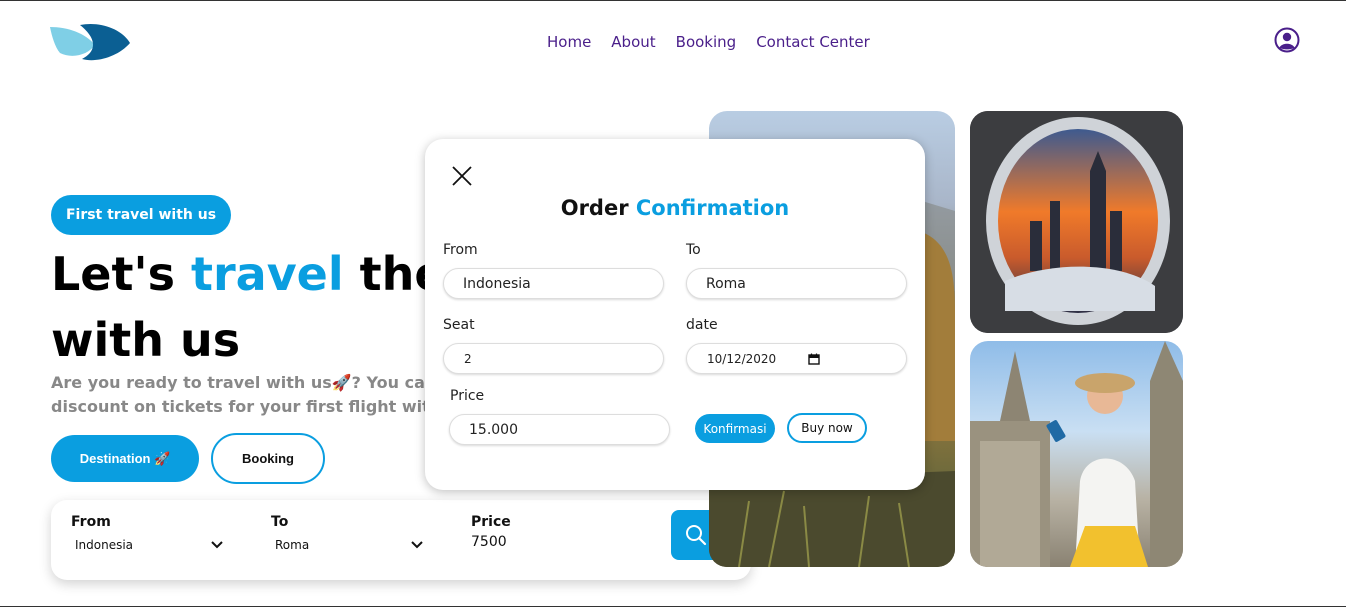 The height and width of the screenshot is (607, 1346). Describe the element at coordinates (1076, 222) in the screenshot. I see `travel-photo-airplane-window` at that location.